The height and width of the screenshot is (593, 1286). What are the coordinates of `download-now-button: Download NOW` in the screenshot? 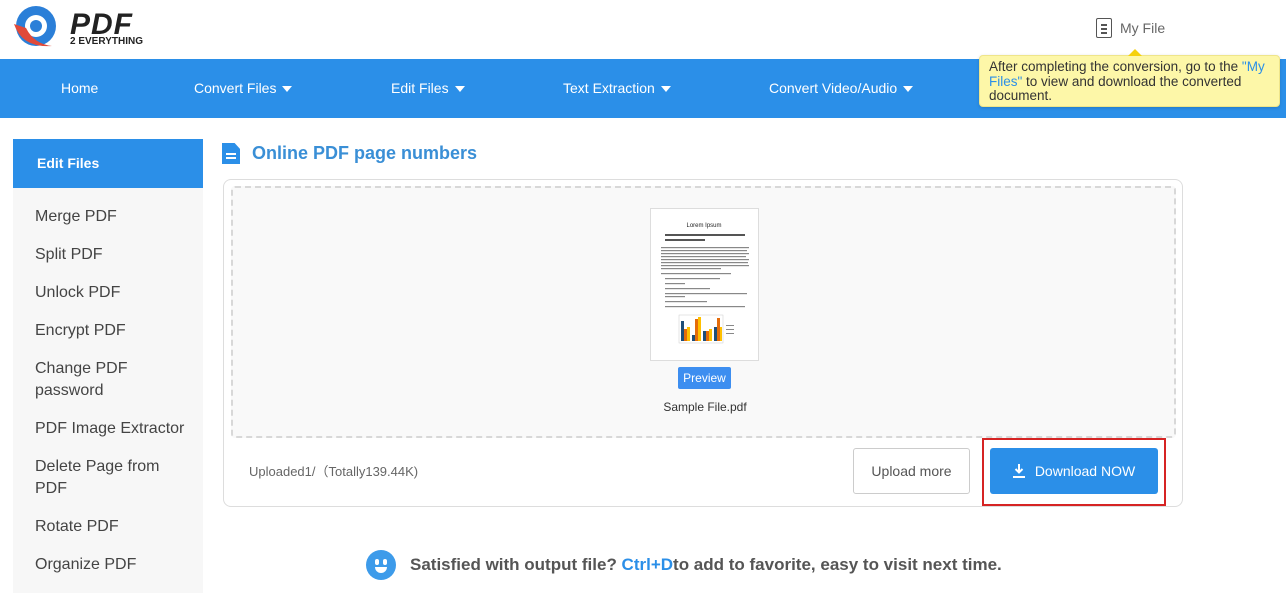 It's located at (1074, 471).